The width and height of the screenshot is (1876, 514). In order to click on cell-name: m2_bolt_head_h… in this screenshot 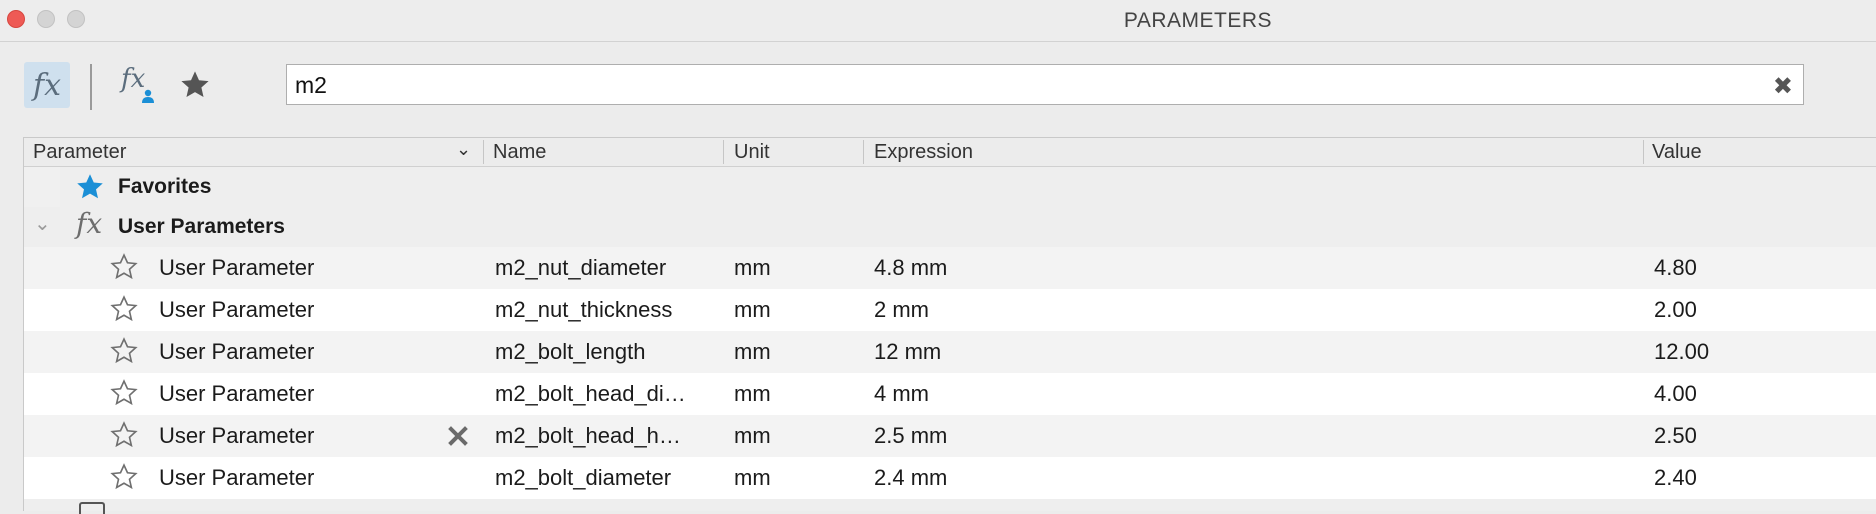, I will do `click(588, 436)`.